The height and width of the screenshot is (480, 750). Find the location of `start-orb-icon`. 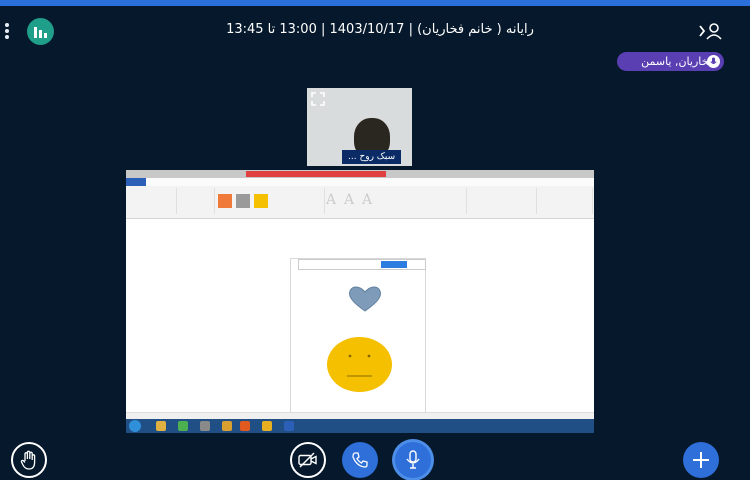

start-orb-icon is located at coordinates (135, 426).